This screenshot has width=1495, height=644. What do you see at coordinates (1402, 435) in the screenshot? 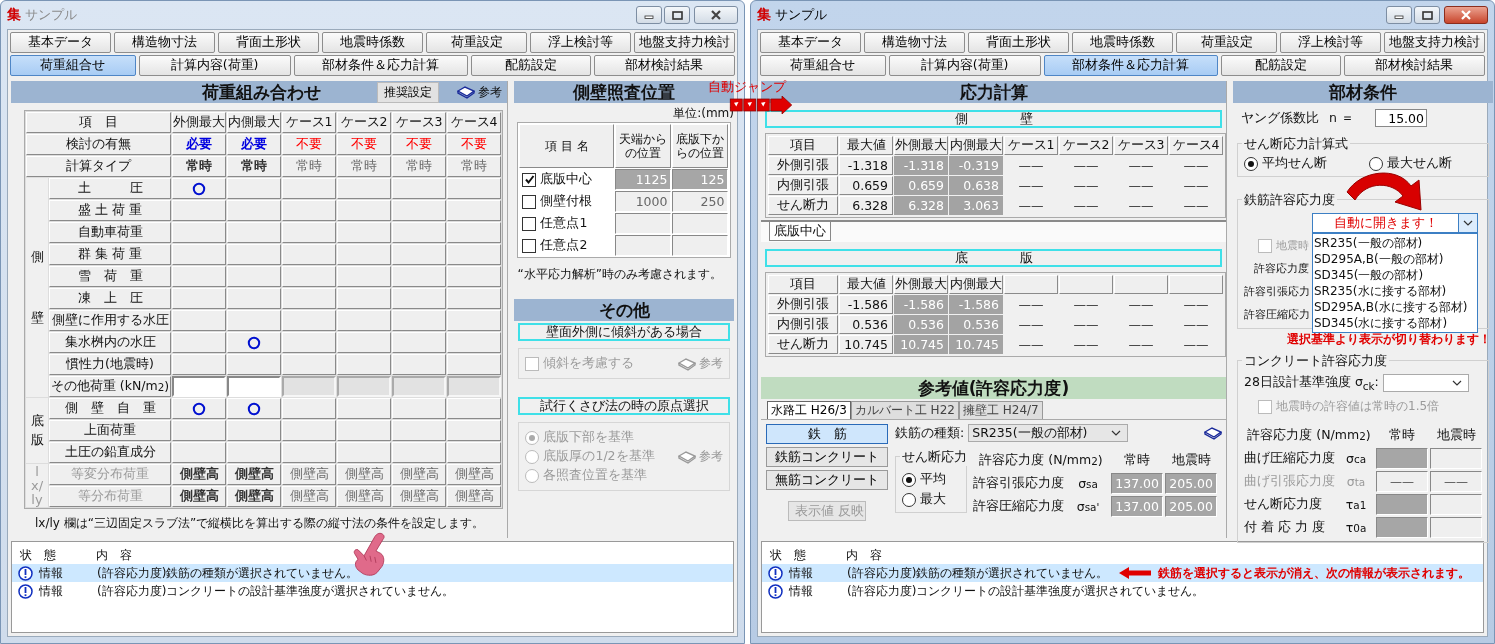
I see `column-header: 常時` at bounding box center [1402, 435].